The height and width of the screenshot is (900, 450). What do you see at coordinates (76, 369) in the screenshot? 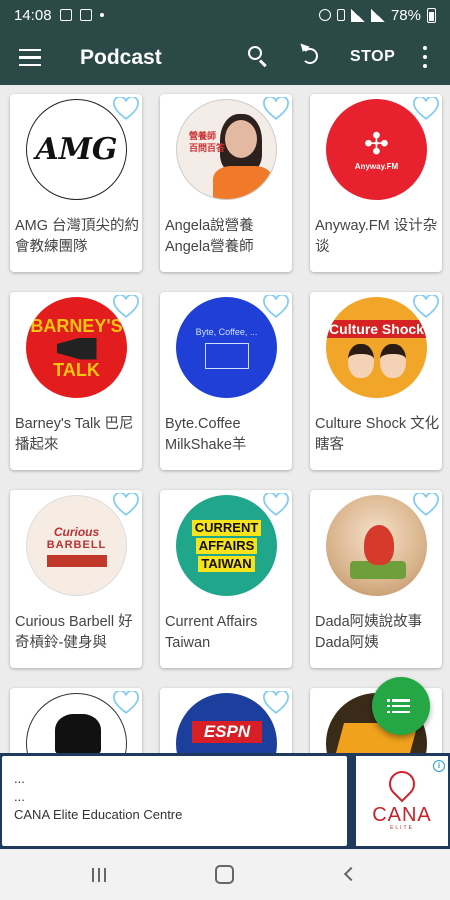
I see `cover-text: TALK` at bounding box center [76, 369].